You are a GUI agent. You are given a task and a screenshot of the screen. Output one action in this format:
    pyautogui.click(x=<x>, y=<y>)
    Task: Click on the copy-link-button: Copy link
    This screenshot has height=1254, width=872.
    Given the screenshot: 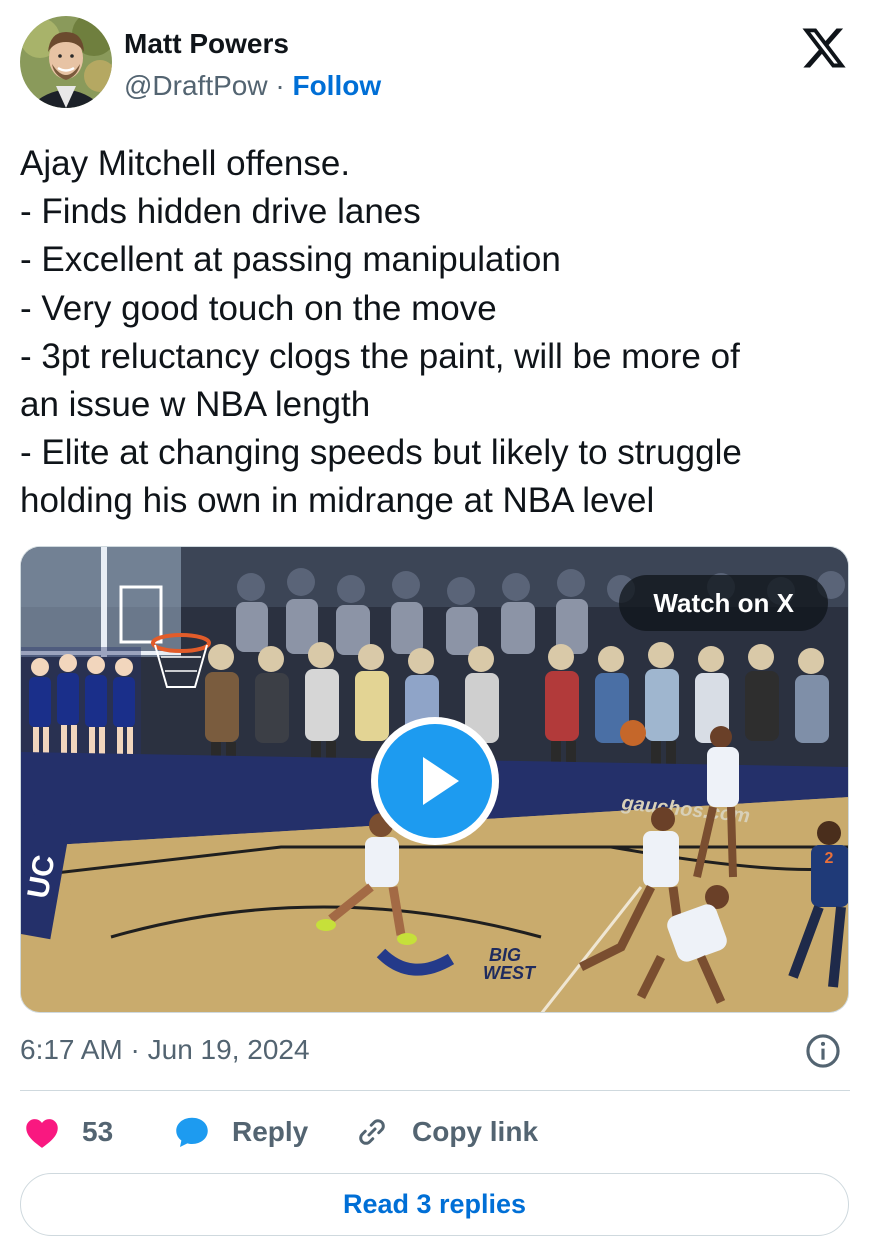 What is the action you would take?
    pyautogui.click(x=446, y=1132)
    